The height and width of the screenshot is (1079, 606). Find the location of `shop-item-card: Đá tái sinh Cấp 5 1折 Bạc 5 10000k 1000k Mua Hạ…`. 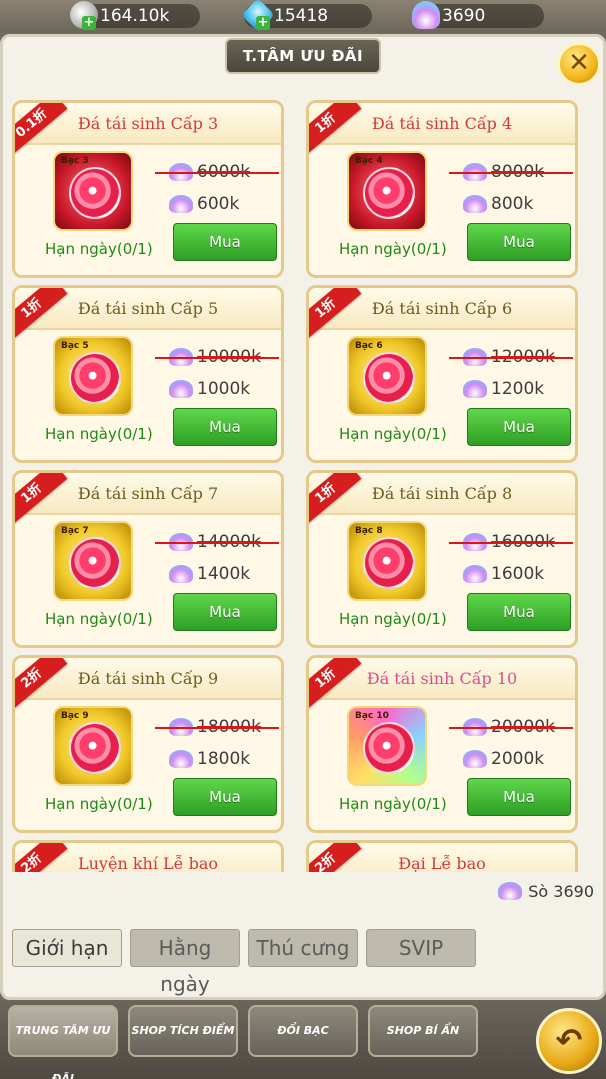

shop-item-card: Đá tái sinh Cấp 5 1折 Bạc 5 10000k 1000k Mua Hạ… is located at coordinates (148, 374).